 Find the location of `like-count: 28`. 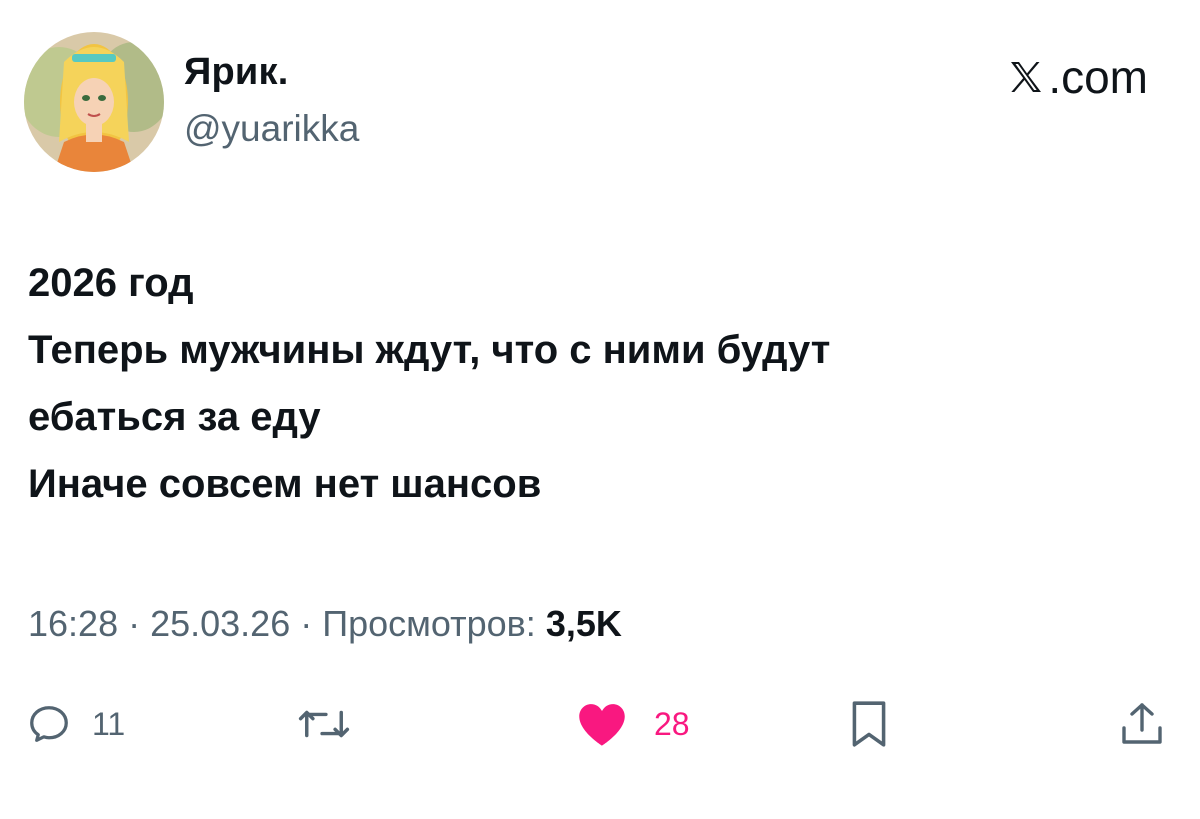

like-count: 28 is located at coordinates (672, 723).